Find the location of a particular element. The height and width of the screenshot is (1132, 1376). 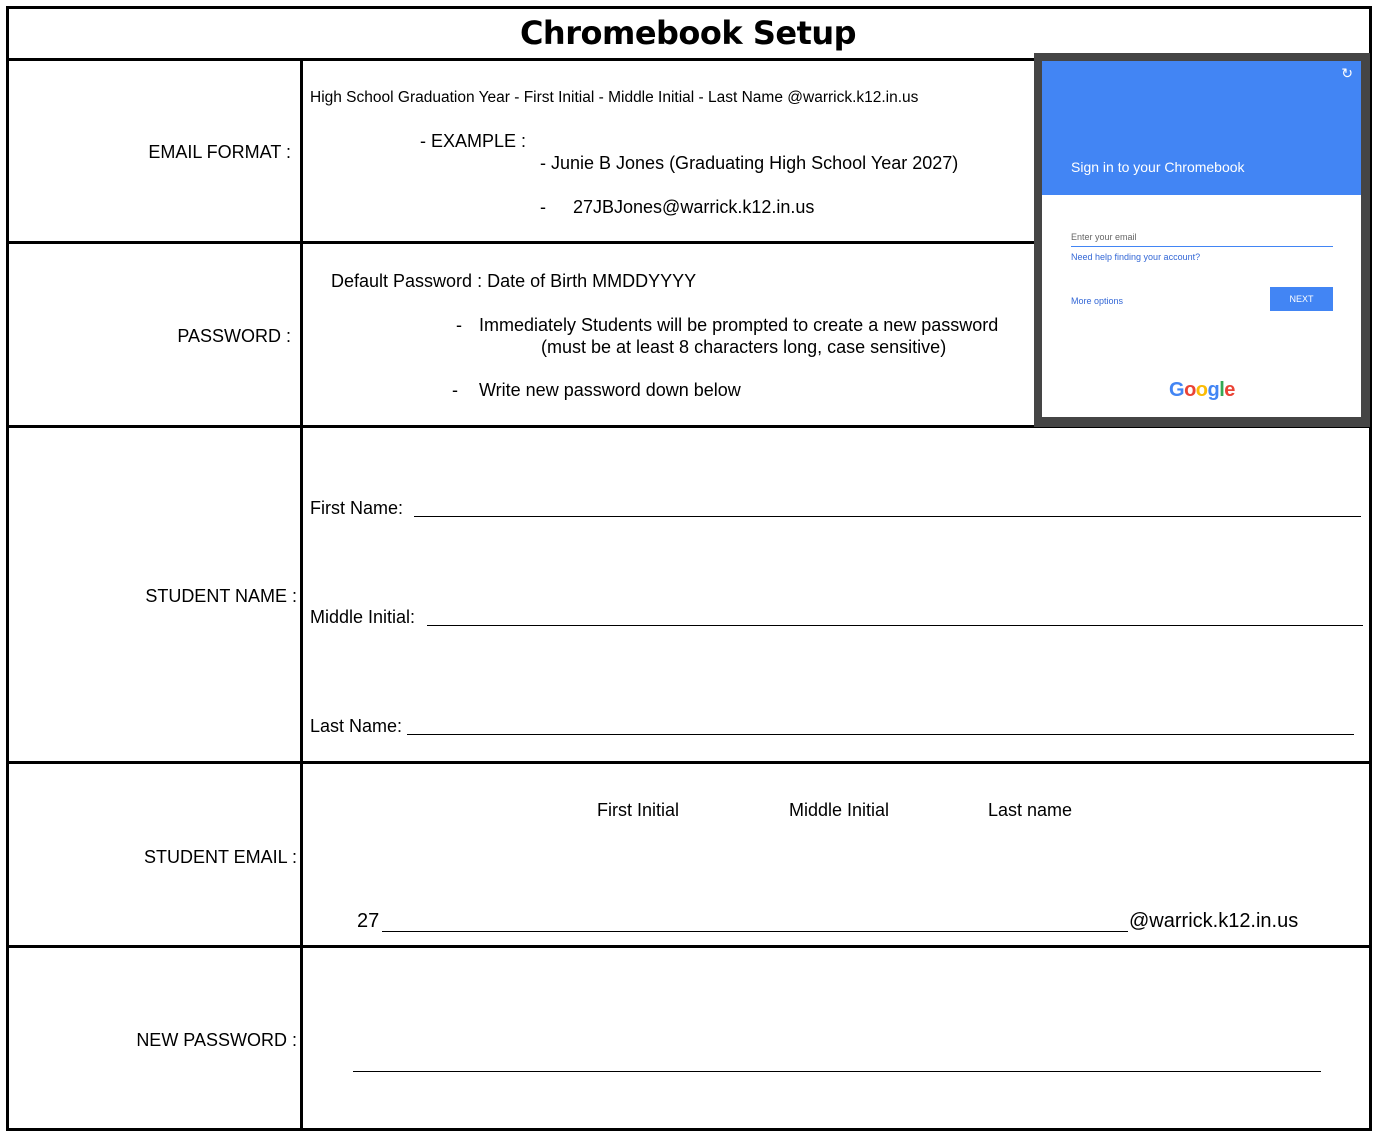

middle-initial-caption: Middle Initial is located at coordinates (839, 810).